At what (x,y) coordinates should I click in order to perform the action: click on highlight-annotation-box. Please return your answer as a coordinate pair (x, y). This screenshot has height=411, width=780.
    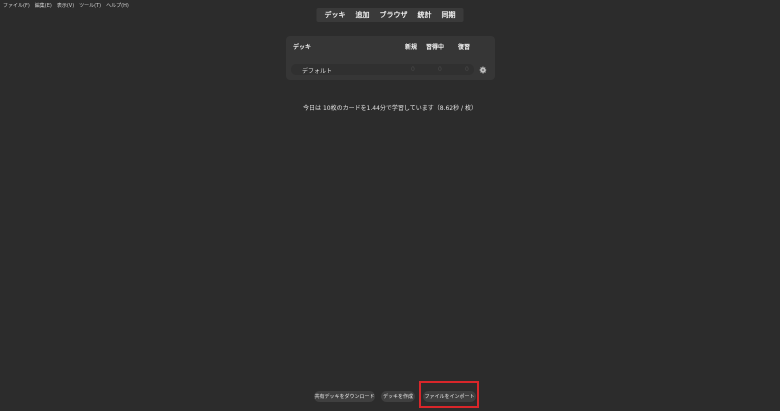
    Looking at the image, I should click on (449, 394).